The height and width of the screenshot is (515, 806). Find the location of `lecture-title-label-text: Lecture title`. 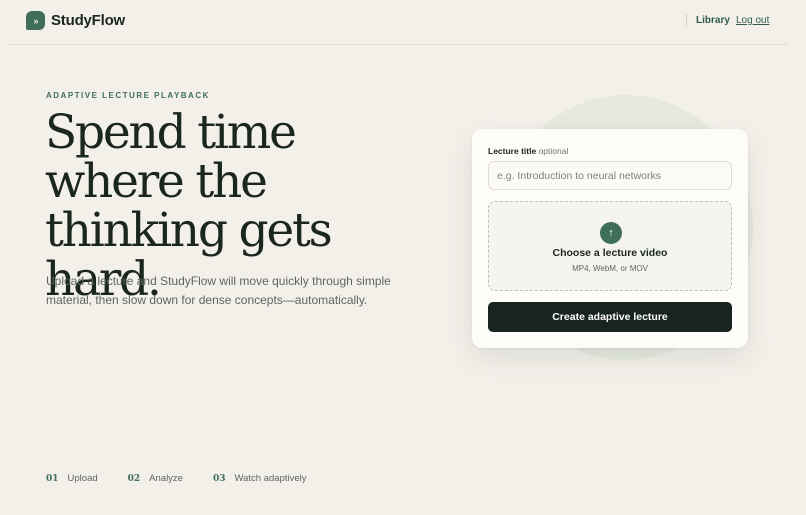

lecture-title-label-text: Lecture title is located at coordinates (512, 151).